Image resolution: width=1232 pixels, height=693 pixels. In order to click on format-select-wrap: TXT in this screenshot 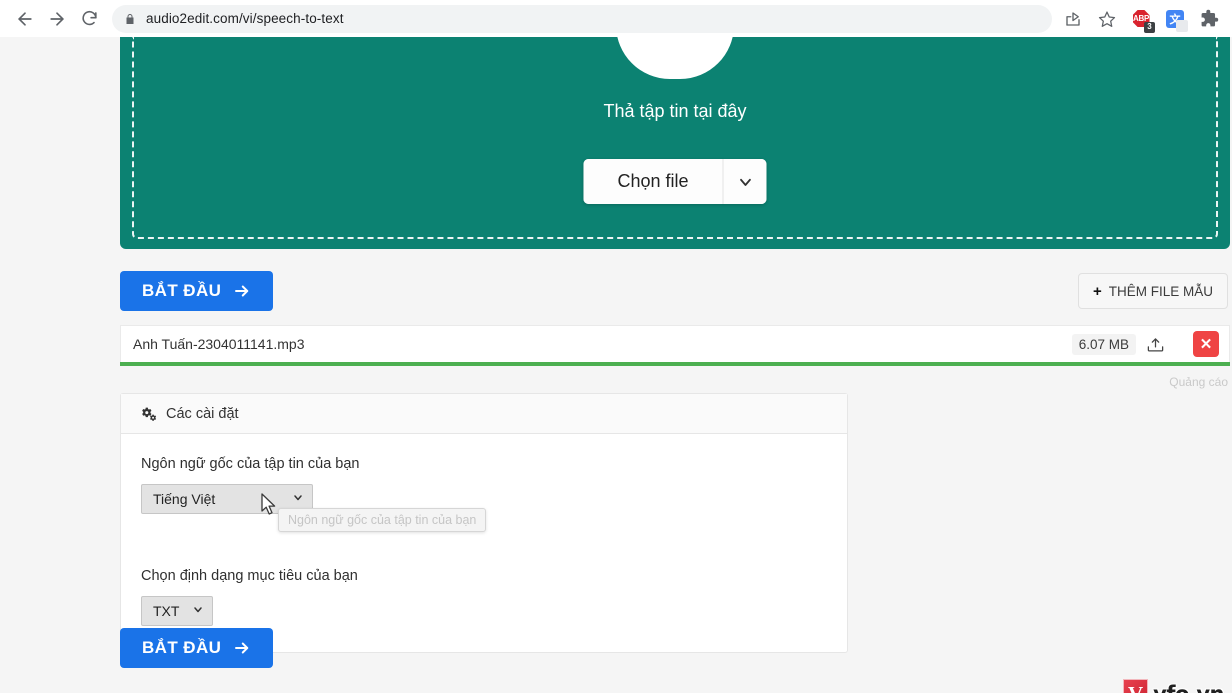, I will do `click(177, 611)`.